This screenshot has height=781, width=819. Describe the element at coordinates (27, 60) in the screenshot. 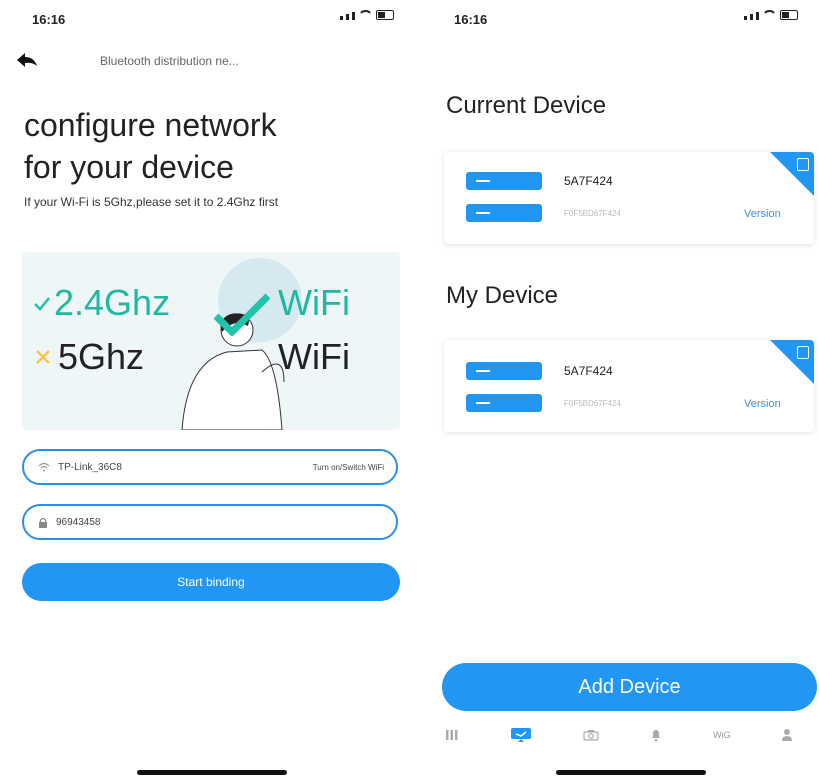

I see `back-arrow-icon` at that location.